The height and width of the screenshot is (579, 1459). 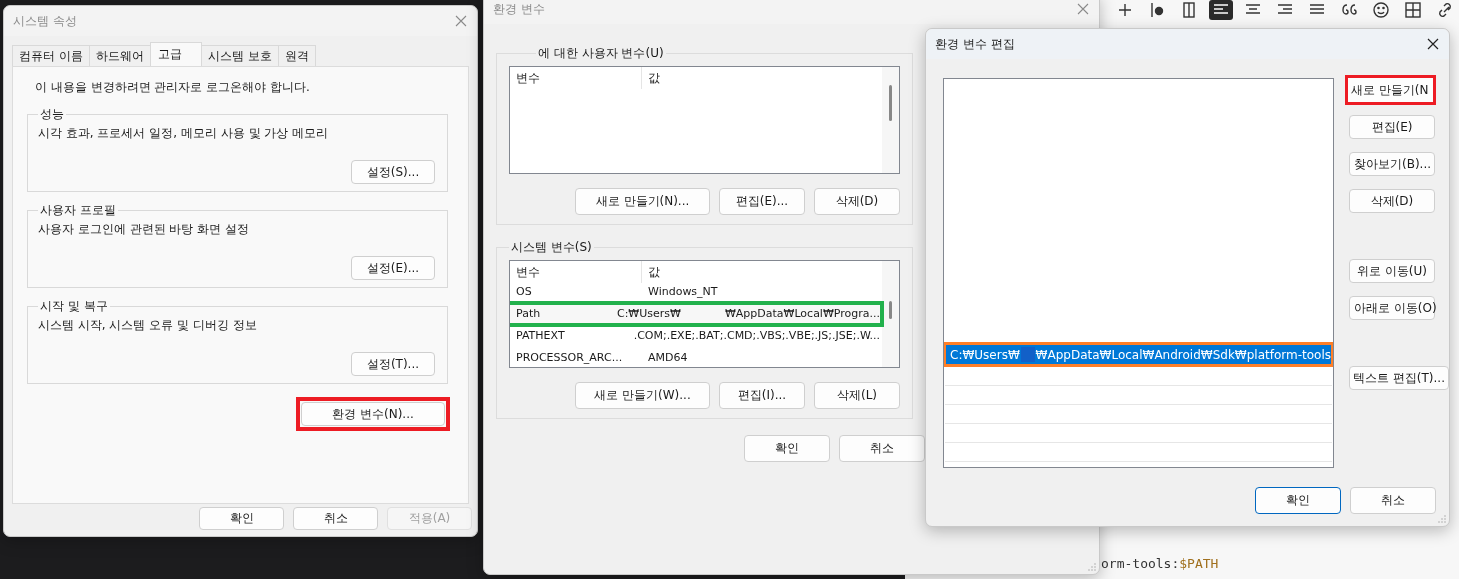 What do you see at coordinates (1160, 563) in the screenshot?
I see `code-line: orm-tools:$PATH` at bounding box center [1160, 563].